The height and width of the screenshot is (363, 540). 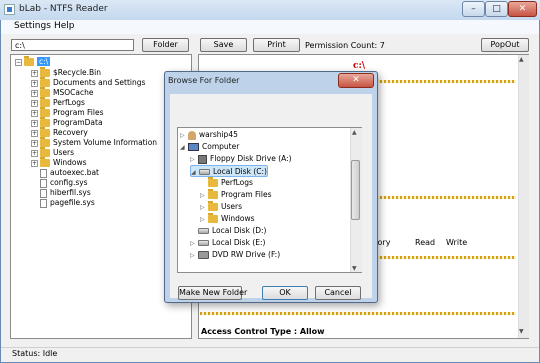 What do you see at coordinates (338, 293) in the screenshot?
I see `cancel-button: Cancel` at bounding box center [338, 293].